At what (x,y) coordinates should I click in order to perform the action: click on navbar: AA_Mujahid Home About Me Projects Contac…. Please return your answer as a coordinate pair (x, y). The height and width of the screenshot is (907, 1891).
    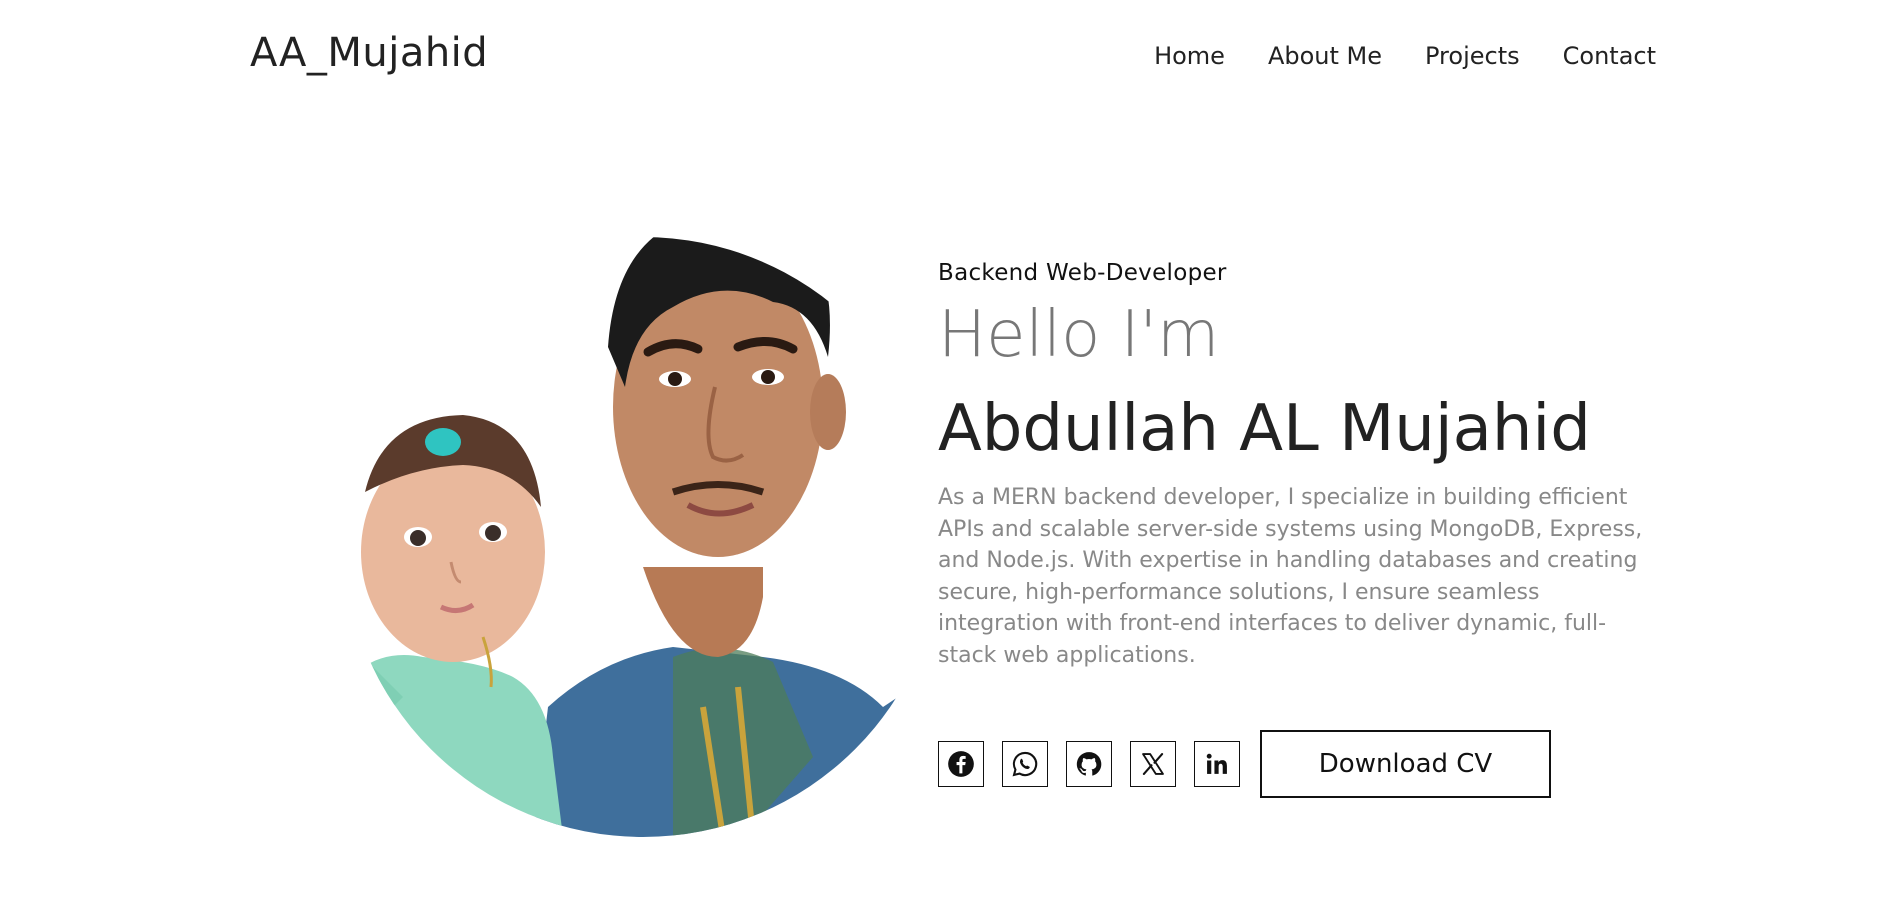
    Looking at the image, I should click on (945, 55).